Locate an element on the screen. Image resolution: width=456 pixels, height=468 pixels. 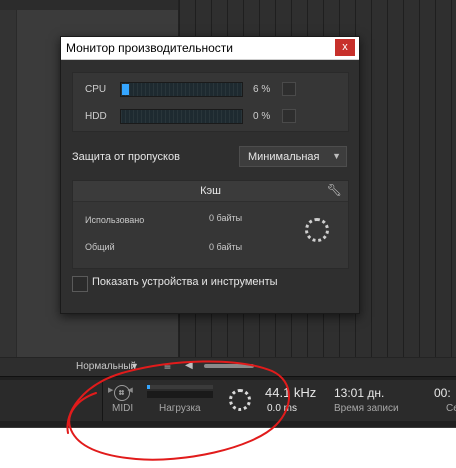
cache-header: Кэш 🔧︎ is located at coordinates (210, 191).